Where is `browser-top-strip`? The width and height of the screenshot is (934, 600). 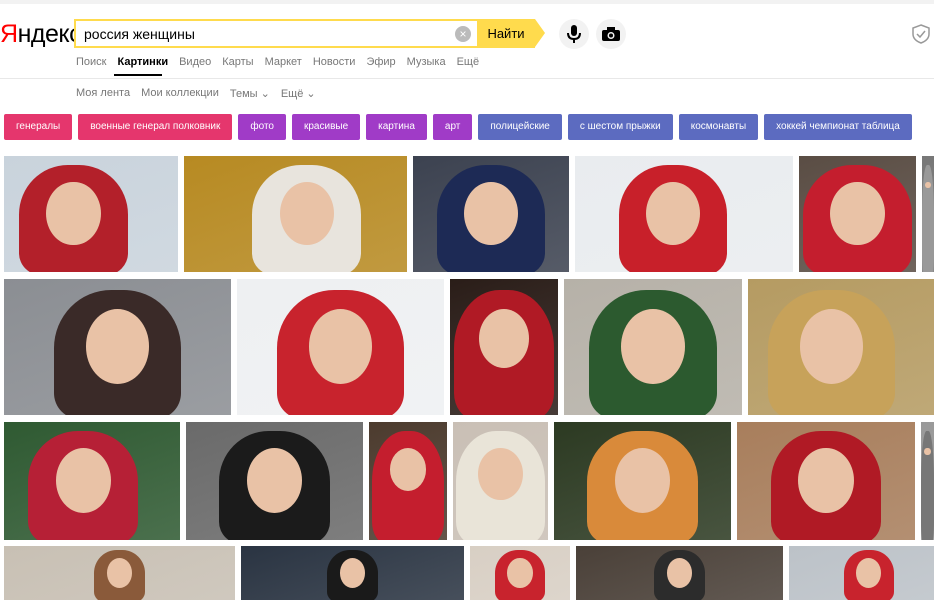 browser-top-strip is located at coordinates (467, 2).